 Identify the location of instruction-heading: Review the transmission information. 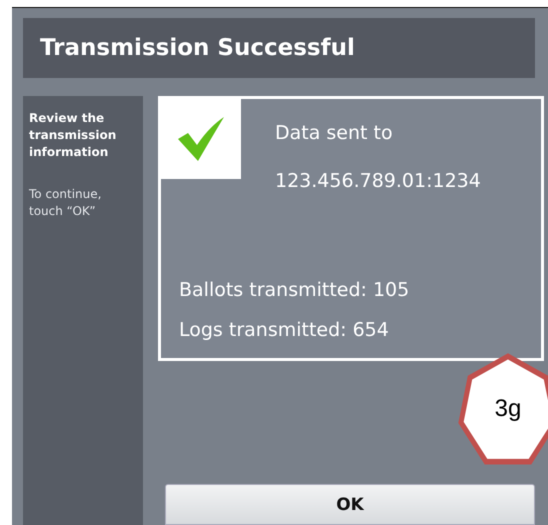
(73, 135).